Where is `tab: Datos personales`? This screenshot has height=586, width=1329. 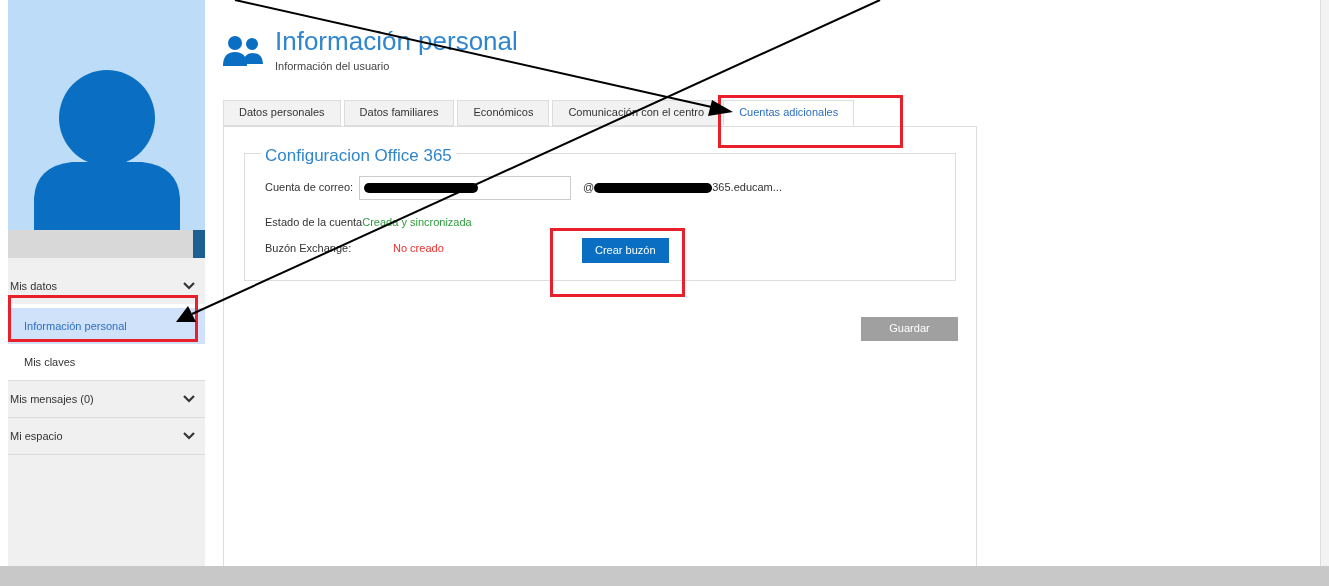
tab: Datos personales is located at coordinates (282, 112).